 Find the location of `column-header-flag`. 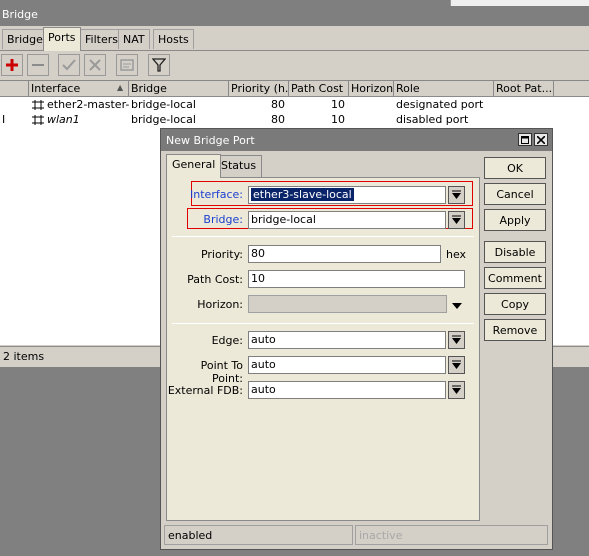

column-header-flag is located at coordinates (14, 89).